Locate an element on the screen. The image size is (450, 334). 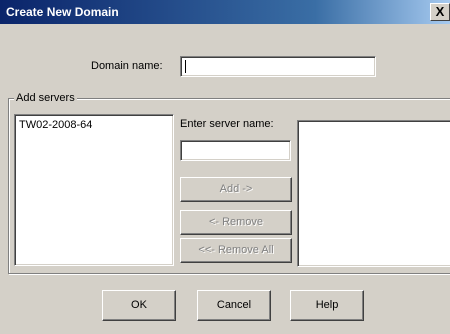
close-icon: X is located at coordinates (440, 11).